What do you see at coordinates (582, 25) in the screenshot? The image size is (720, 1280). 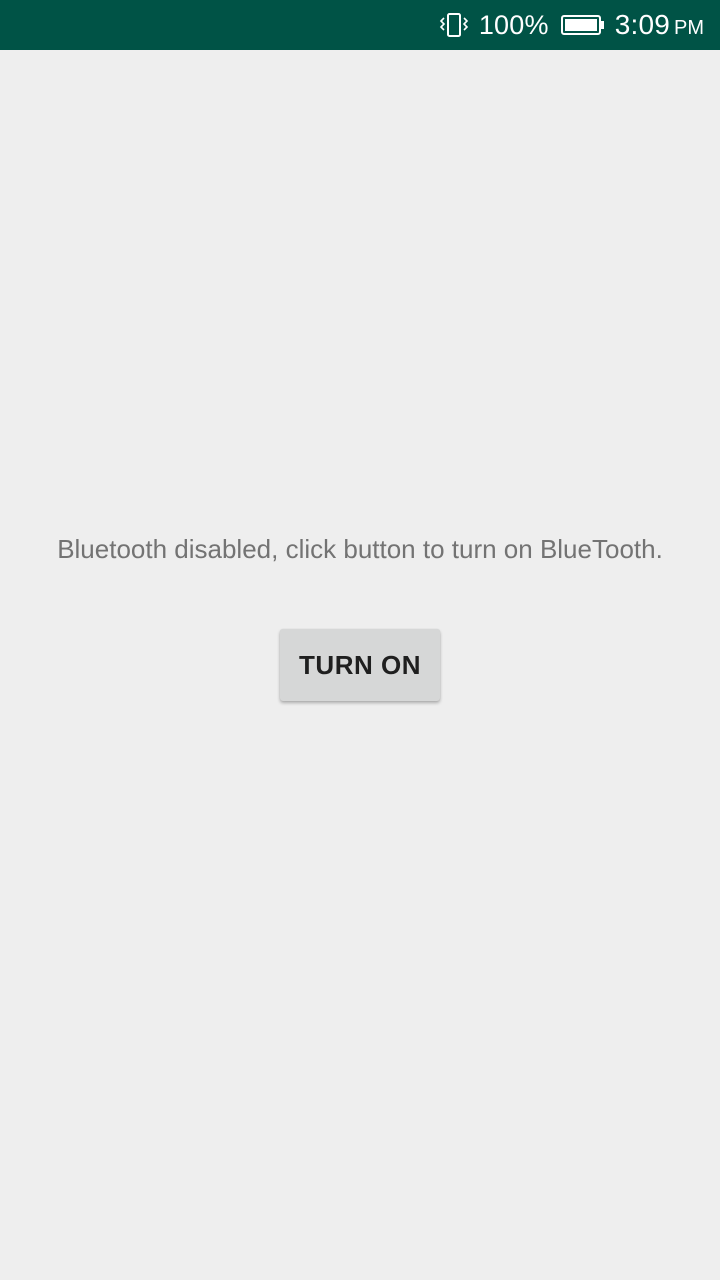 I see `battery-icon` at bounding box center [582, 25].